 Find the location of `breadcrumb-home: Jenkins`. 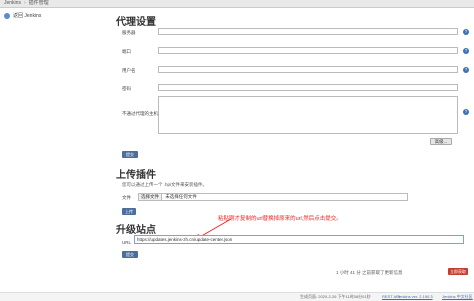

breadcrumb-home: Jenkins is located at coordinates (12, 3).